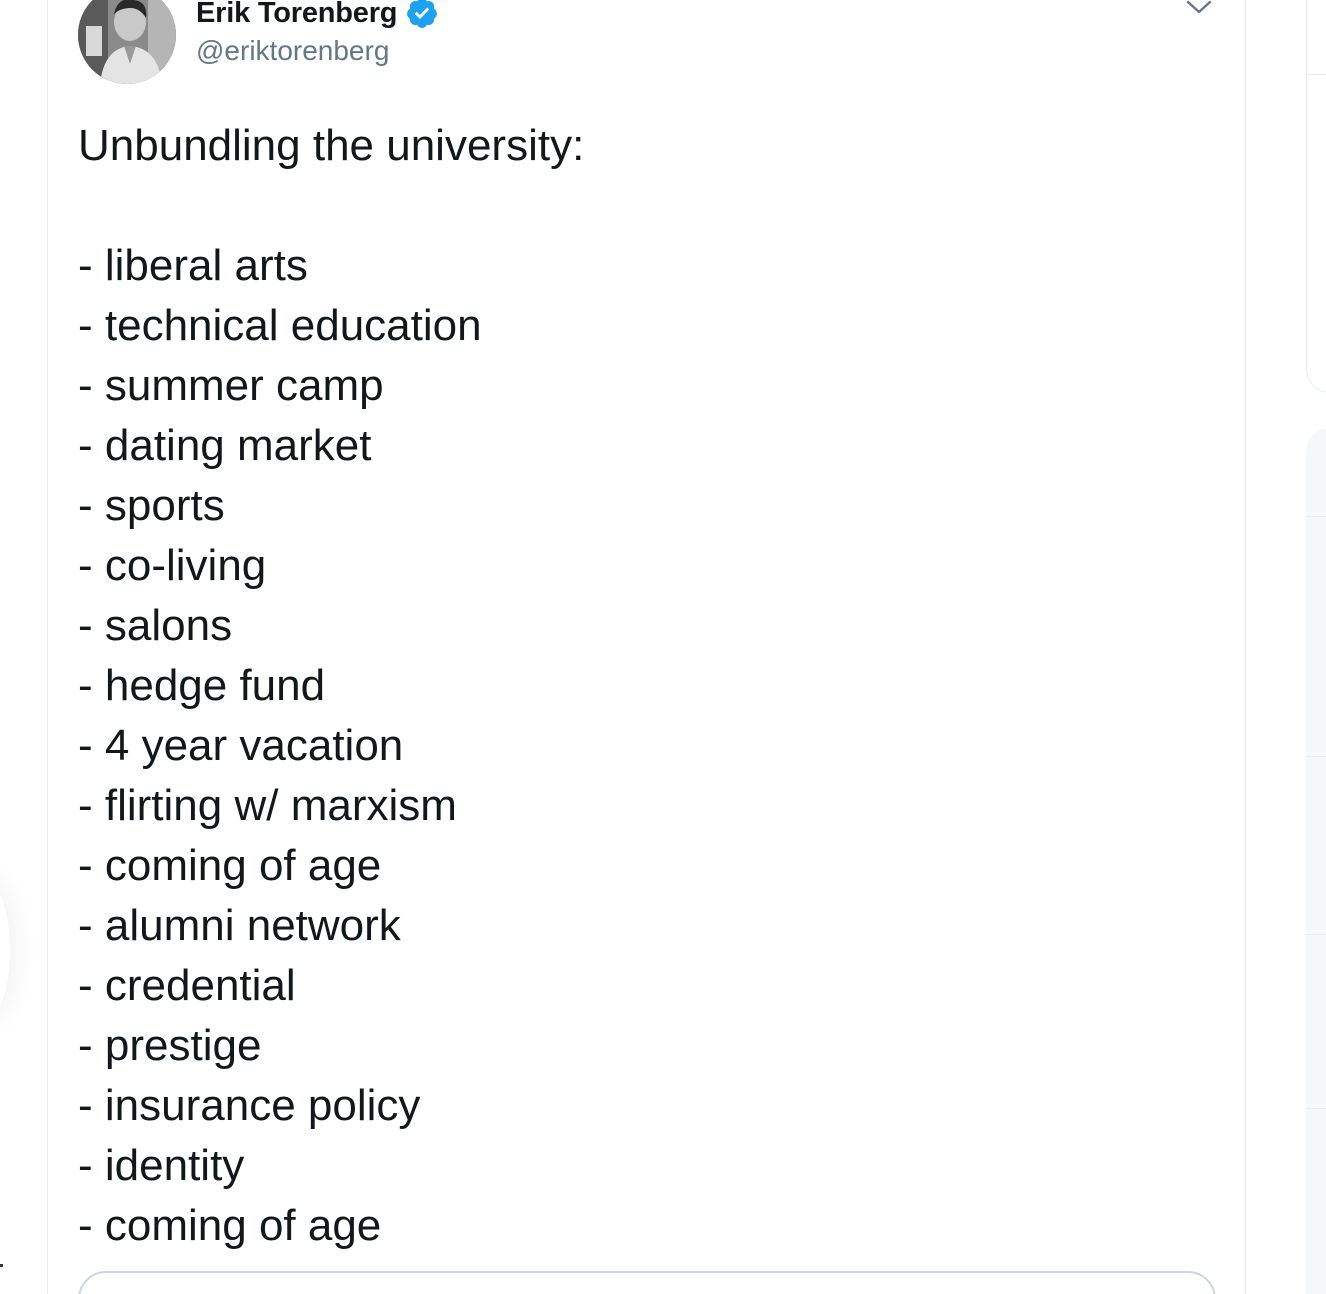  I want to click on tweet-list-item: - 4 year vacation, so click(241, 745).